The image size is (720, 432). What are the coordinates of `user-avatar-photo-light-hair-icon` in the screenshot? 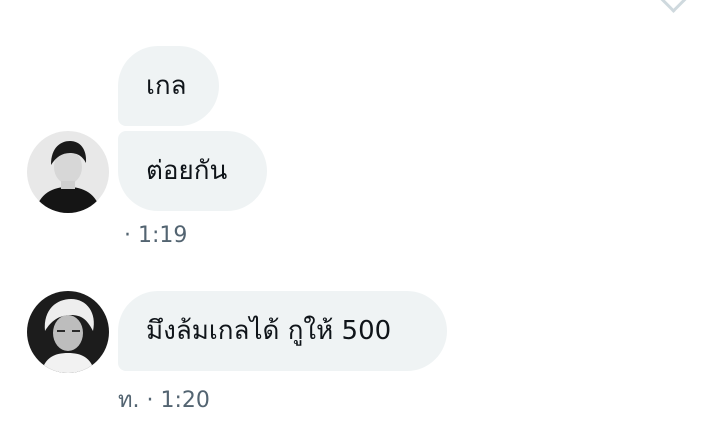 It's located at (68, 332).